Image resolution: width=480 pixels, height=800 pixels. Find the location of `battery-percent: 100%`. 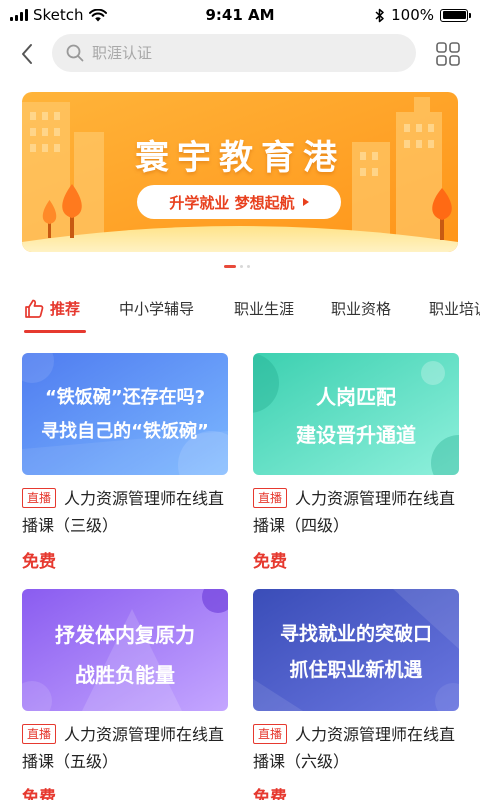

battery-percent: 100% is located at coordinates (412, 15).